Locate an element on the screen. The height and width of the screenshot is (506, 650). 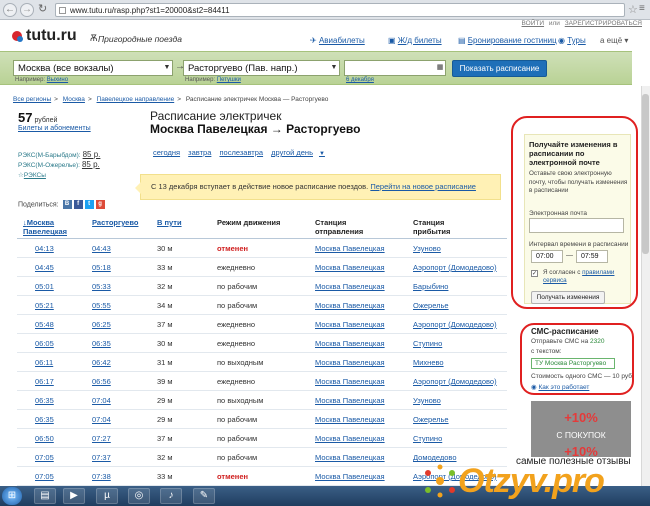
rex-link: ☆РЭКСы is located at coordinates (32, 175).